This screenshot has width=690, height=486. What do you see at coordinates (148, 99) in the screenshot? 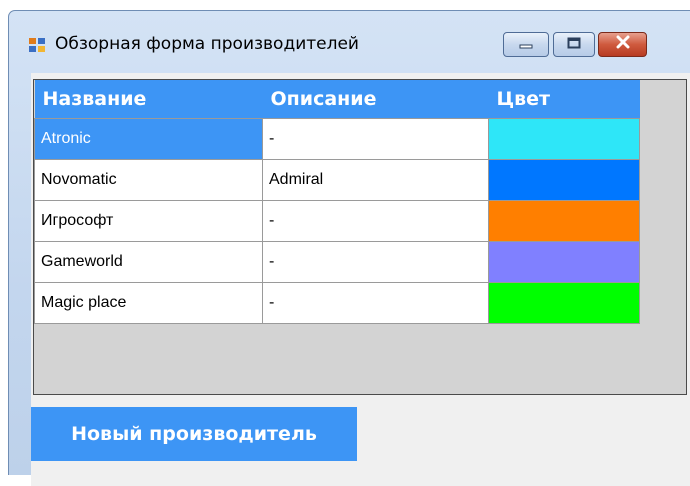
I see `column-header-name: Название` at bounding box center [148, 99].